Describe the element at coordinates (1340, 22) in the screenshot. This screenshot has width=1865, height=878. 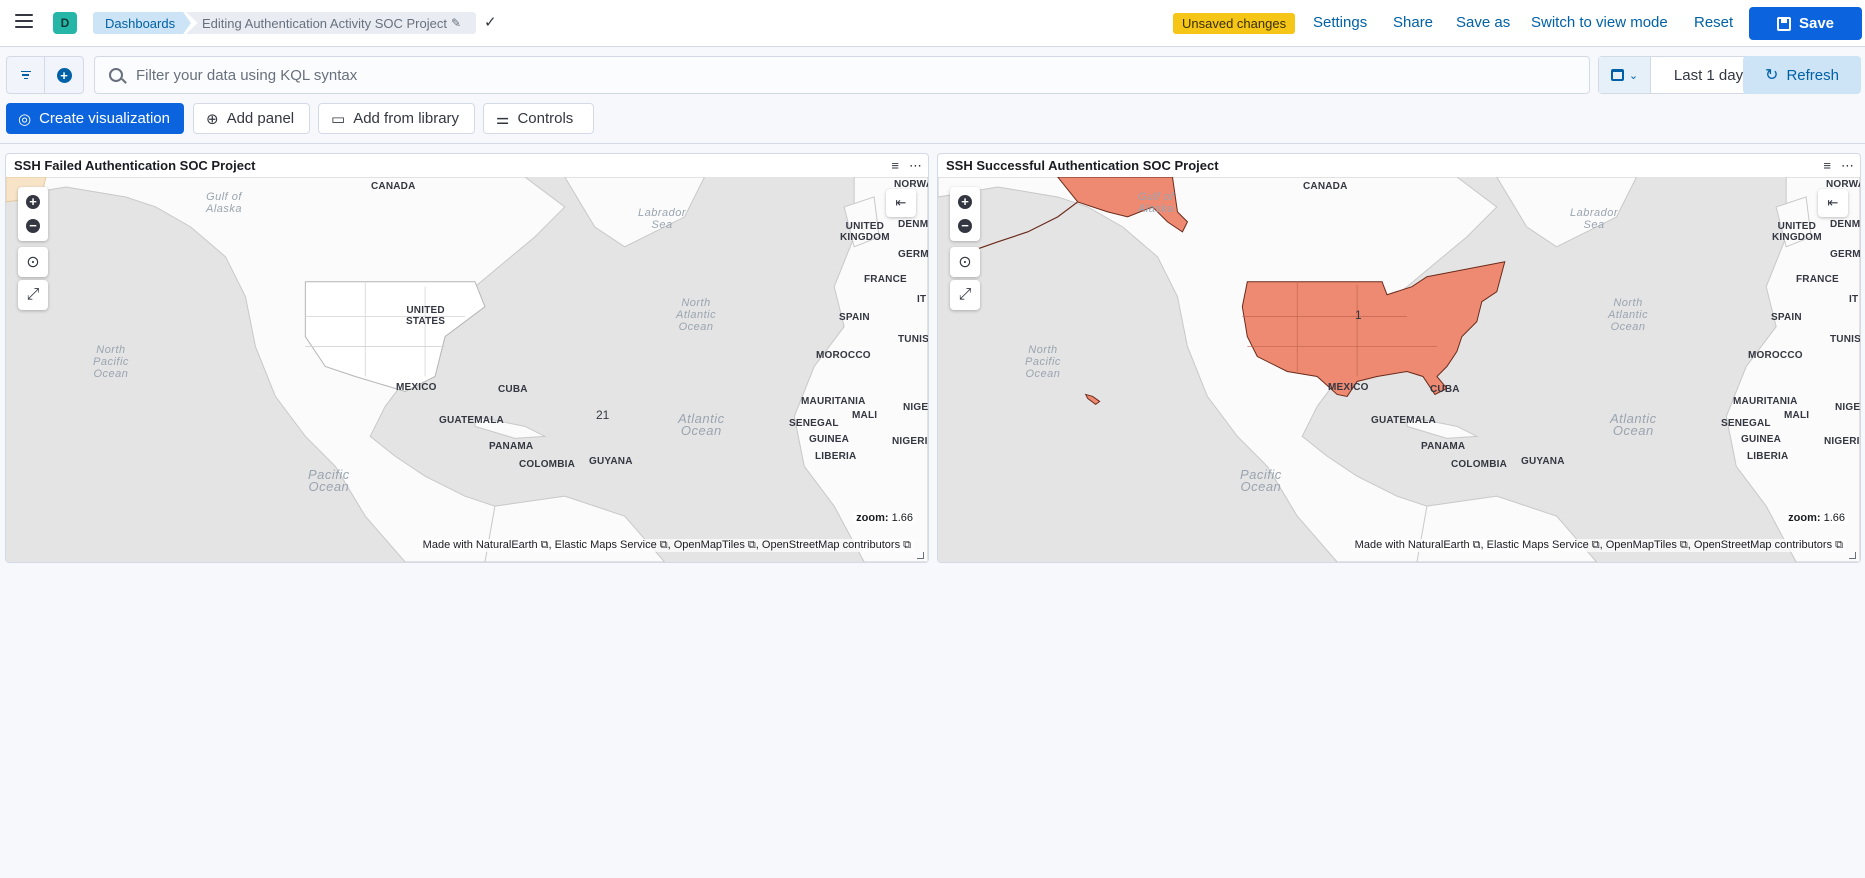
I see `settings-link: Settings` at that location.